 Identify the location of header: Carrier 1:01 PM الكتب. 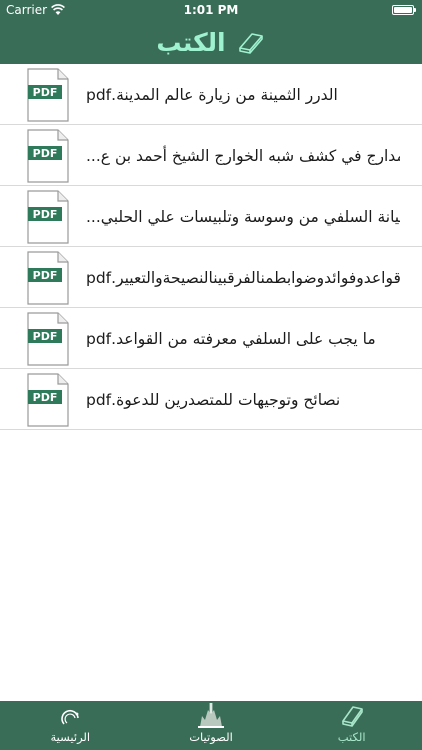
(211, 32).